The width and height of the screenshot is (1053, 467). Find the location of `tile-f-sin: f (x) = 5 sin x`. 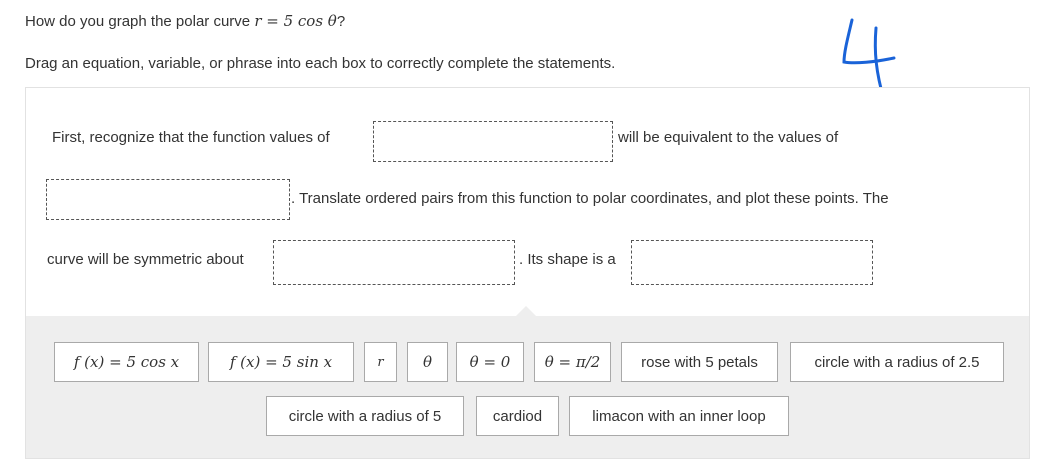

tile-f-sin: f (x) = 5 sin x is located at coordinates (281, 362).